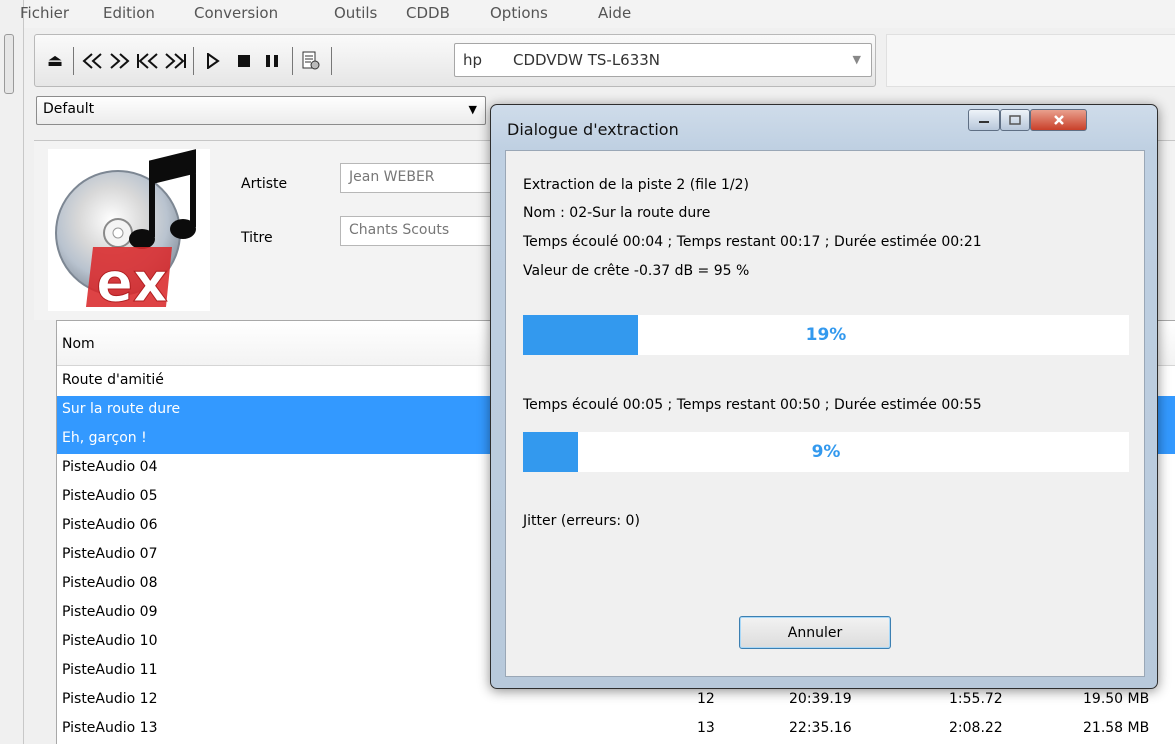  I want to click on minimize-icon, so click(984, 120).